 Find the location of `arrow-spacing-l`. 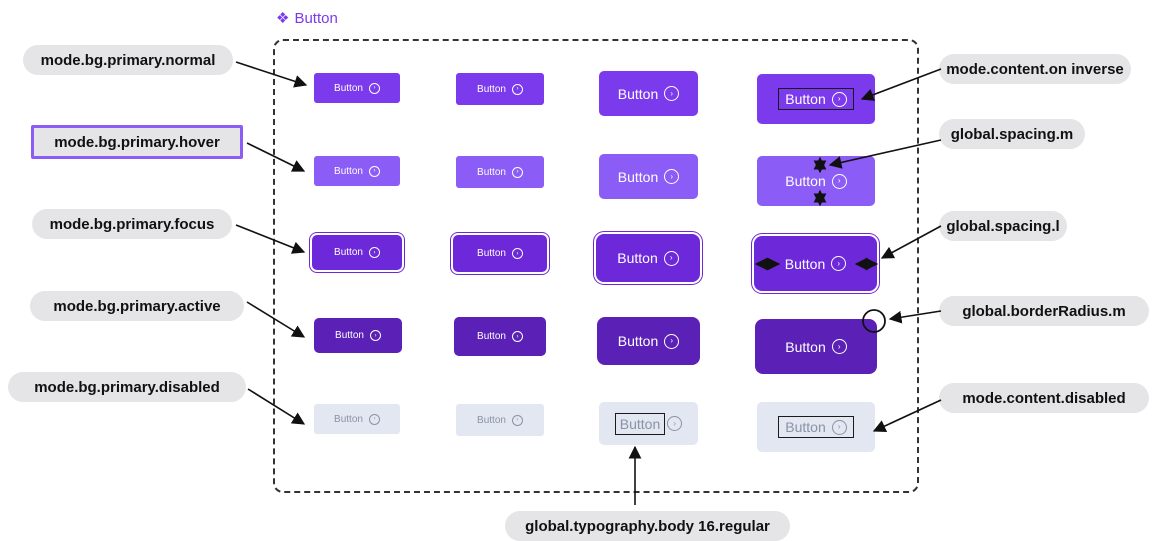

arrow-spacing-l is located at coordinates (911, 242).